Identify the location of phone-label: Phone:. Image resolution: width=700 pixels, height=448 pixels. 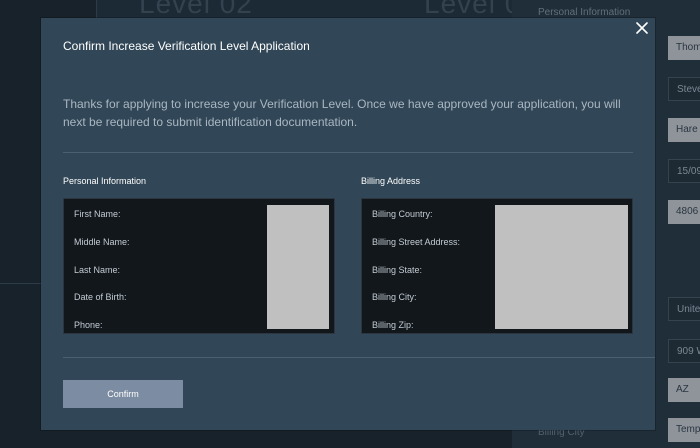
(88, 325).